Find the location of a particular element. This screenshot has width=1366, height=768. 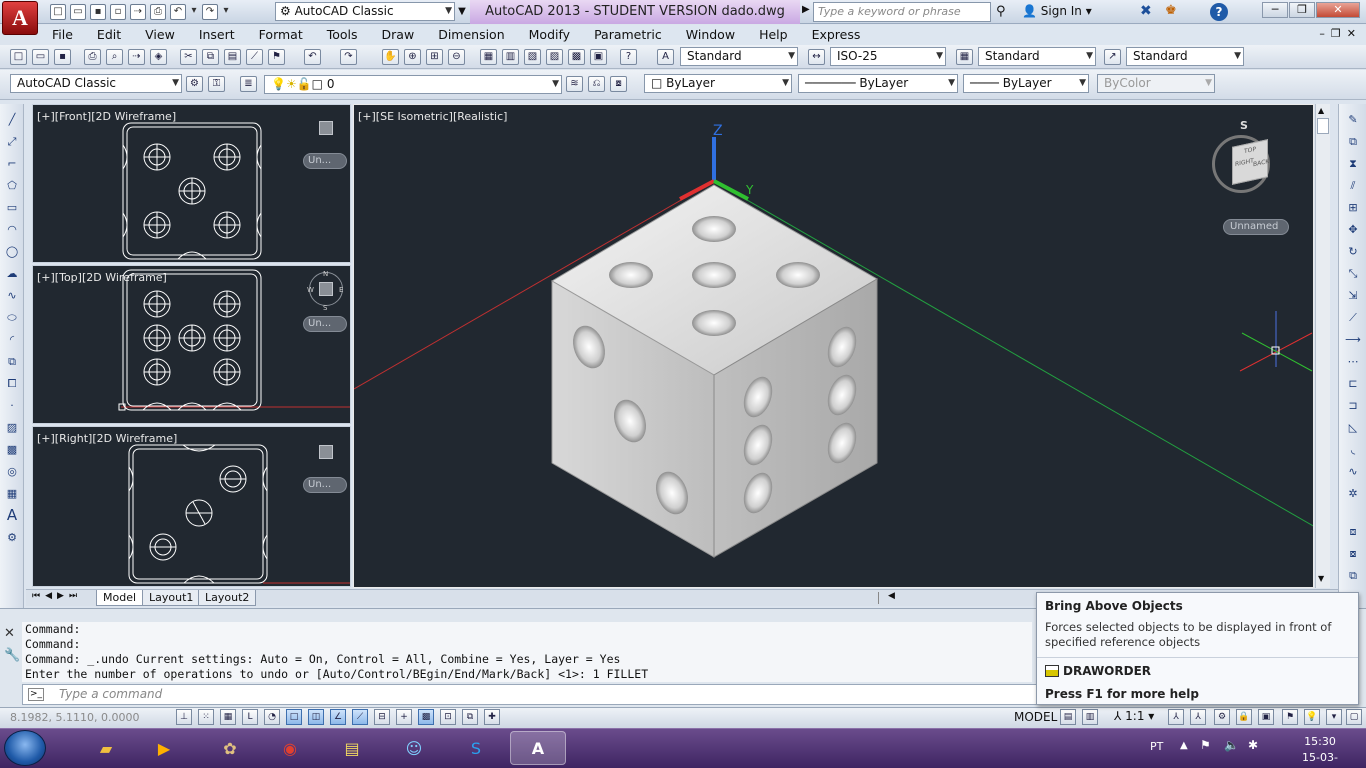

ucs-menu: Unnamed is located at coordinates (1256, 227).